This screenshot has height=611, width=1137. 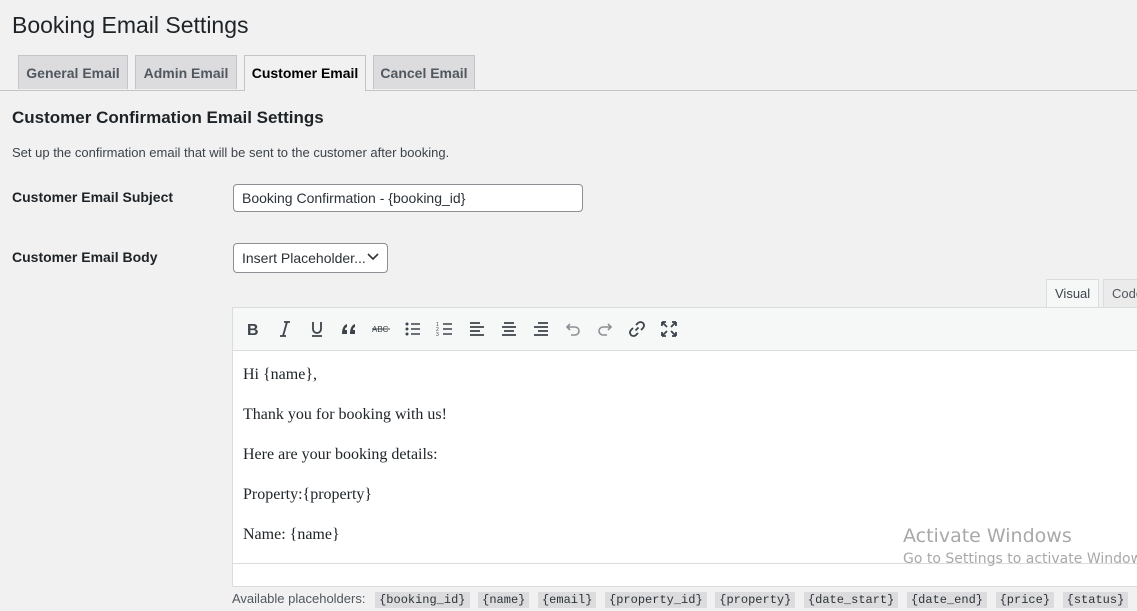 I want to click on redo-icon, so click(x=605, y=329).